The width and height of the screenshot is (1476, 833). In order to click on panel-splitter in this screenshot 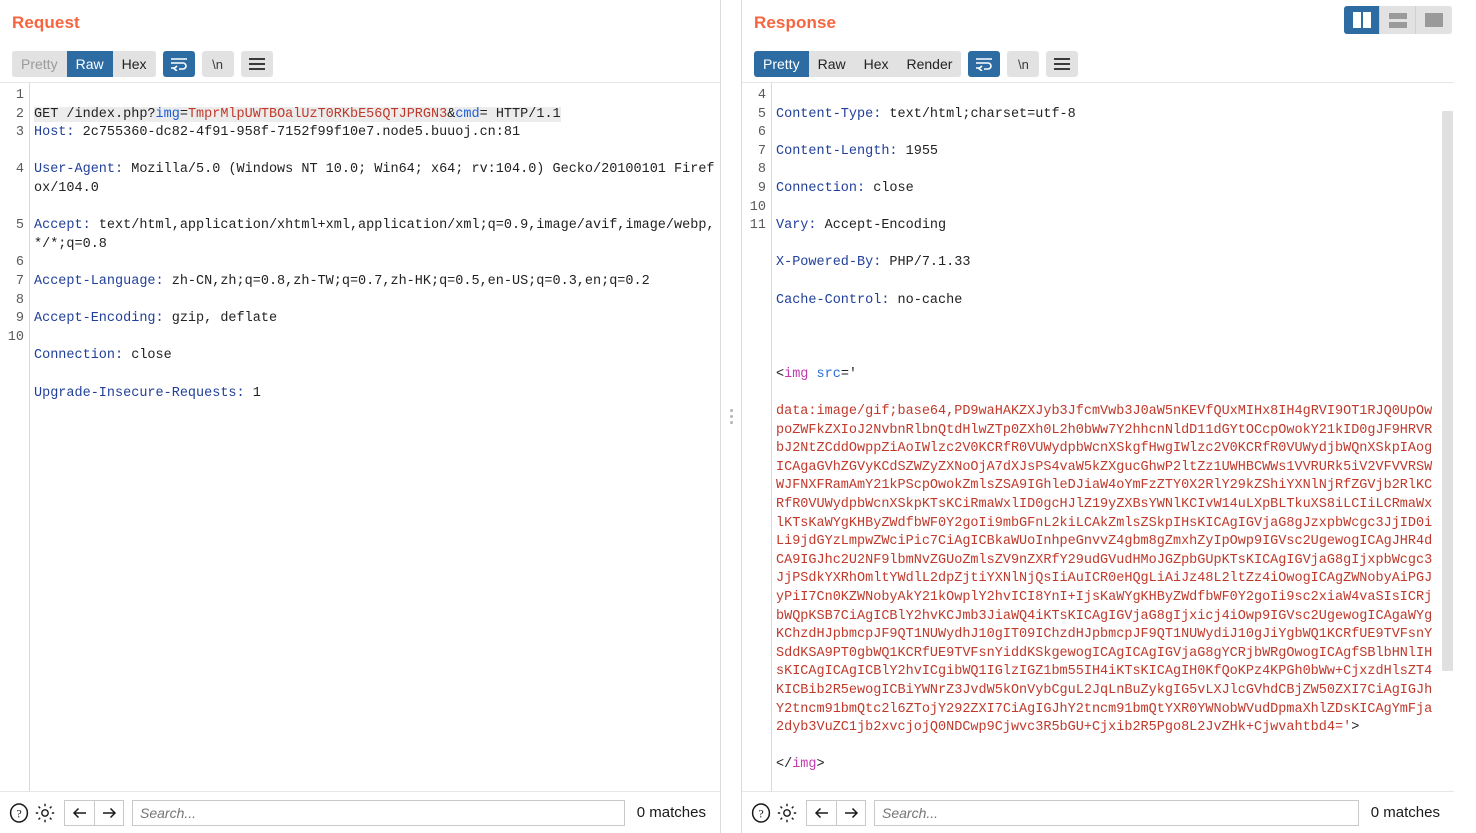, I will do `click(731, 416)`.